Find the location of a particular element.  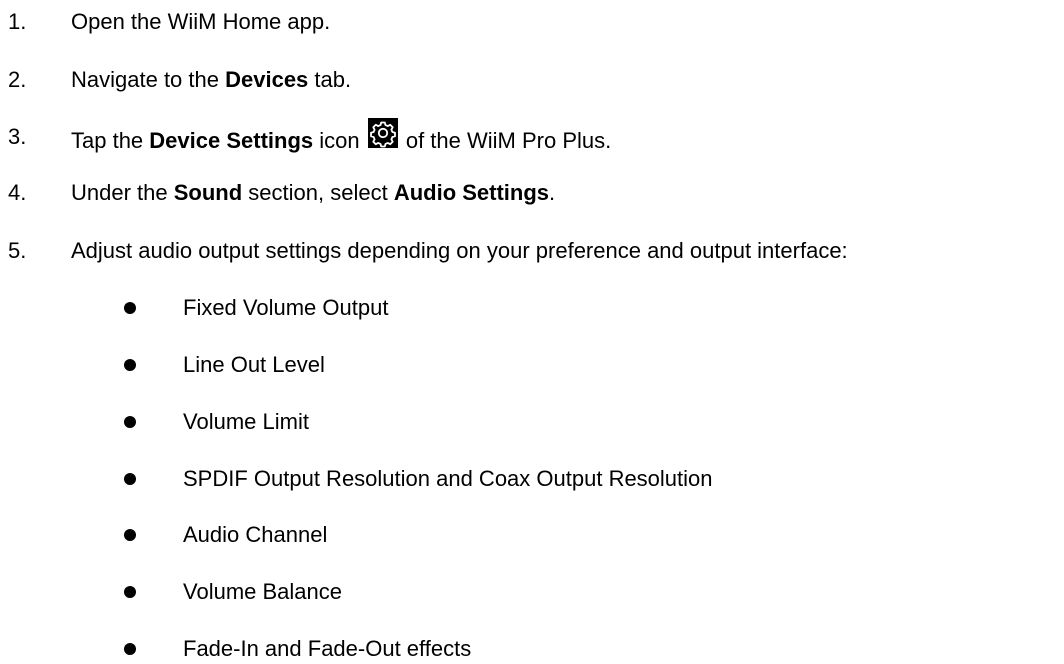

step-text-post: of the WiiM Pro Plus. is located at coordinates (505, 140).